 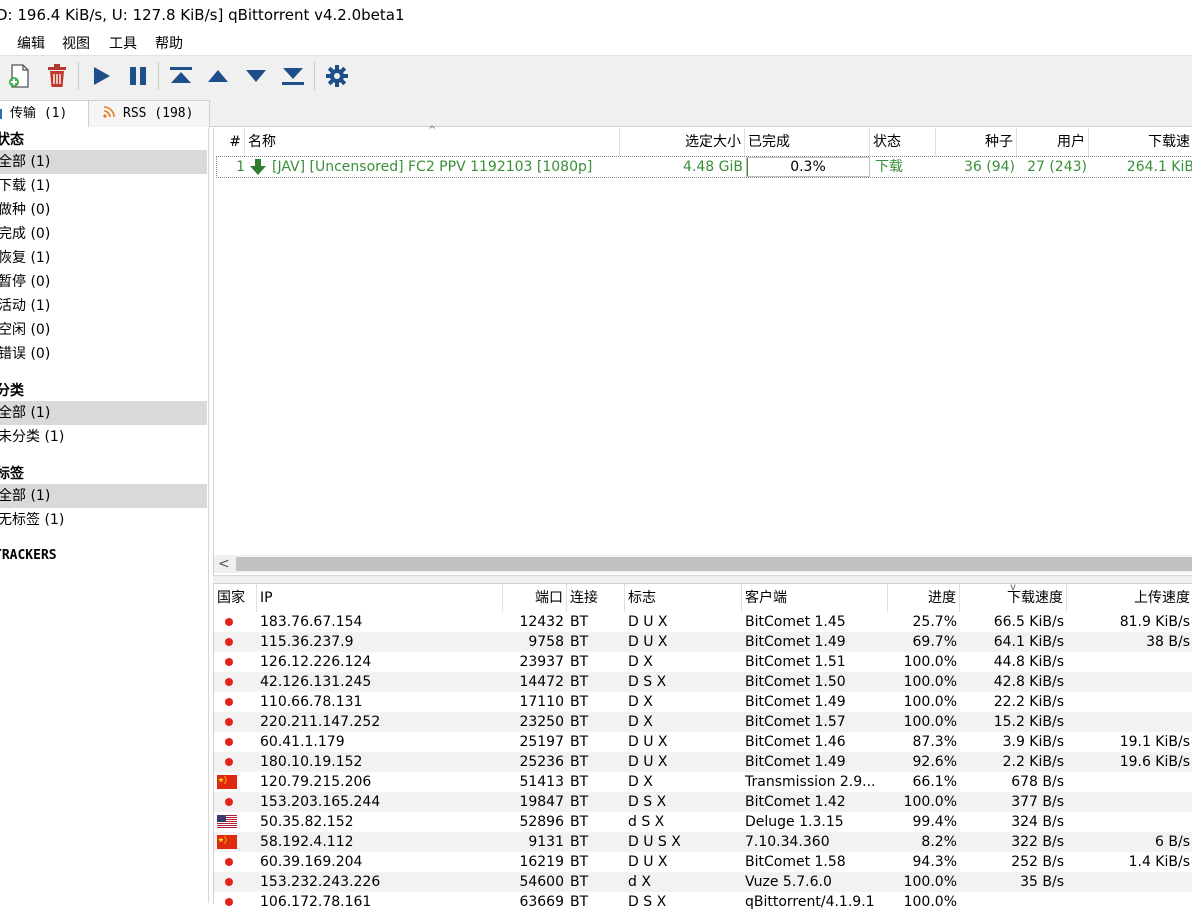 I want to click on column-header-client: 客户端, so click(x=815, y=598).